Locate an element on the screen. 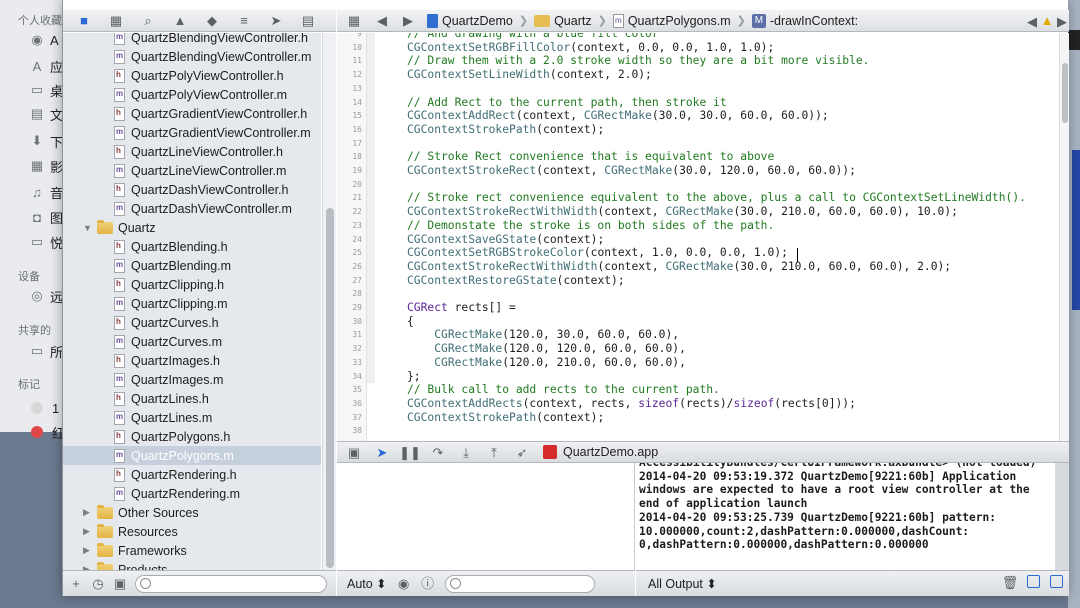 This screenshot has height=608, width=1080. warning-icon: ▲ is located at coordinates (1047, 20).